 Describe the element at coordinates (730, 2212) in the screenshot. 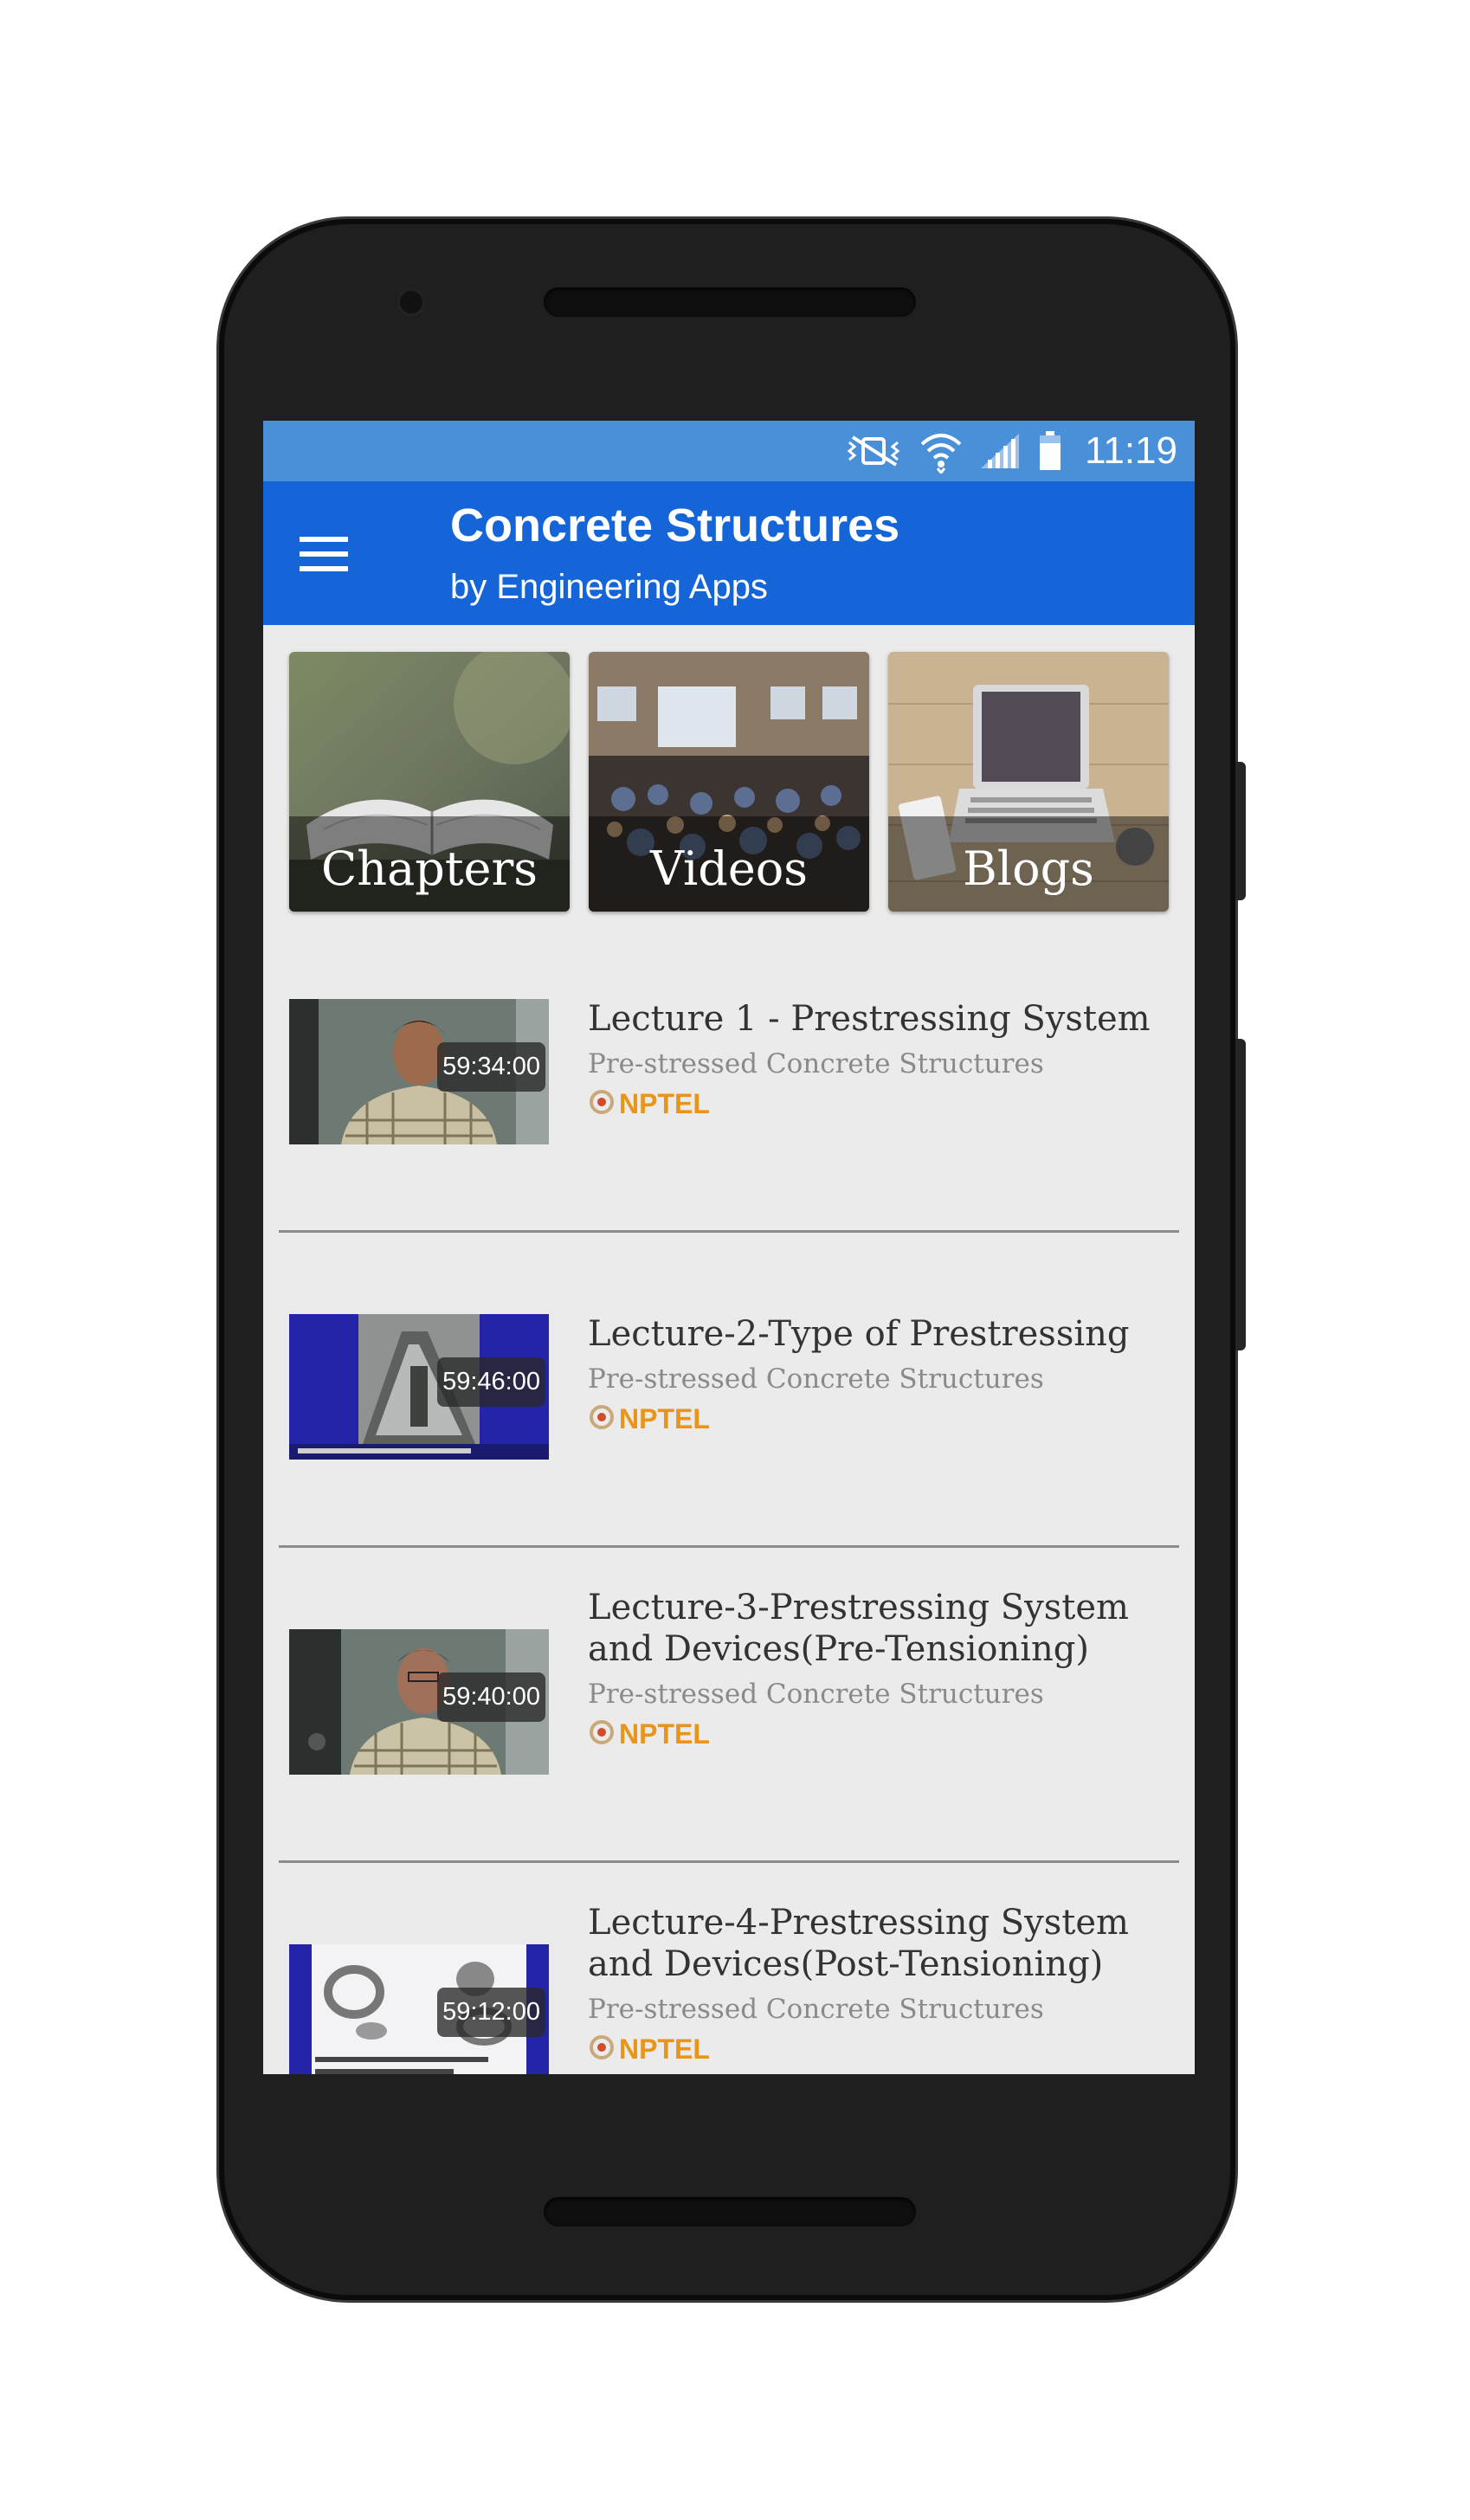

I see `bottom-speaker` at that location.